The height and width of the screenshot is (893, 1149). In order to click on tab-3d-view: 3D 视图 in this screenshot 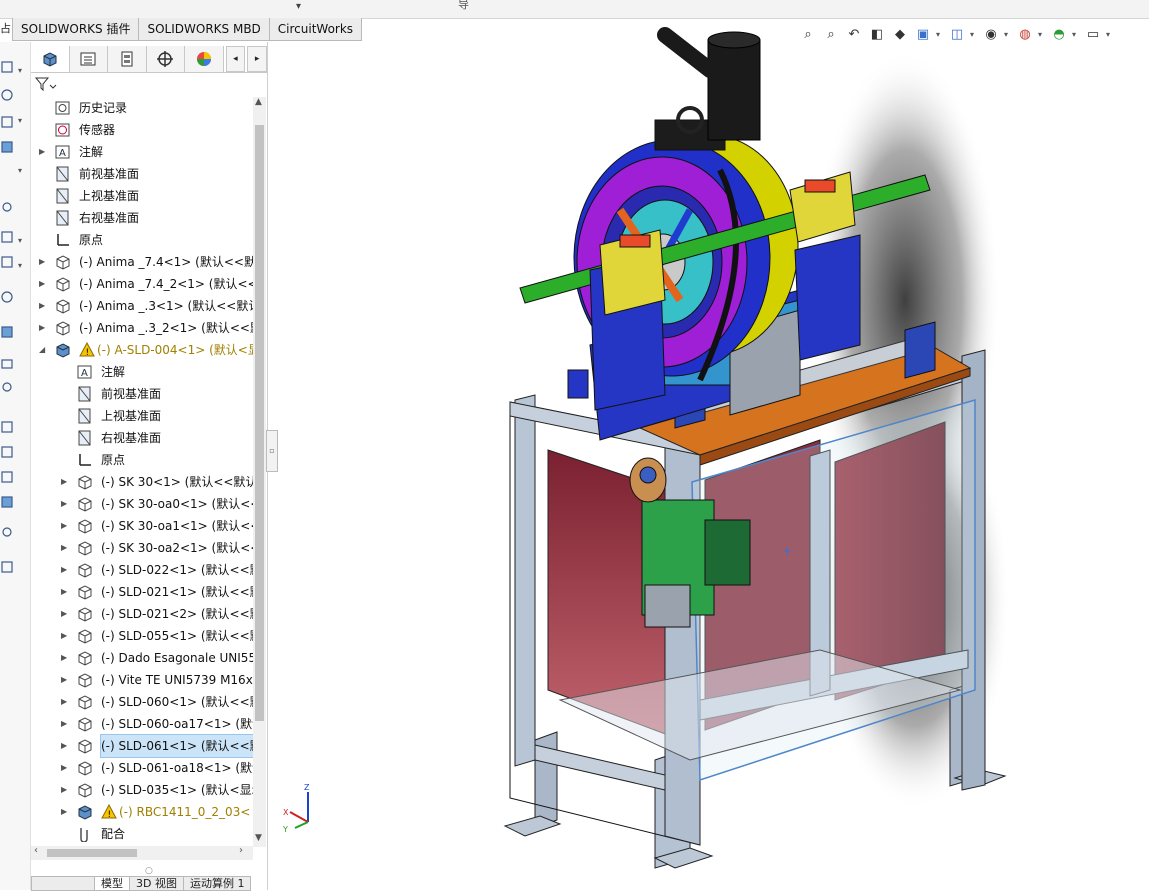, I will do `click(156, 883)`.